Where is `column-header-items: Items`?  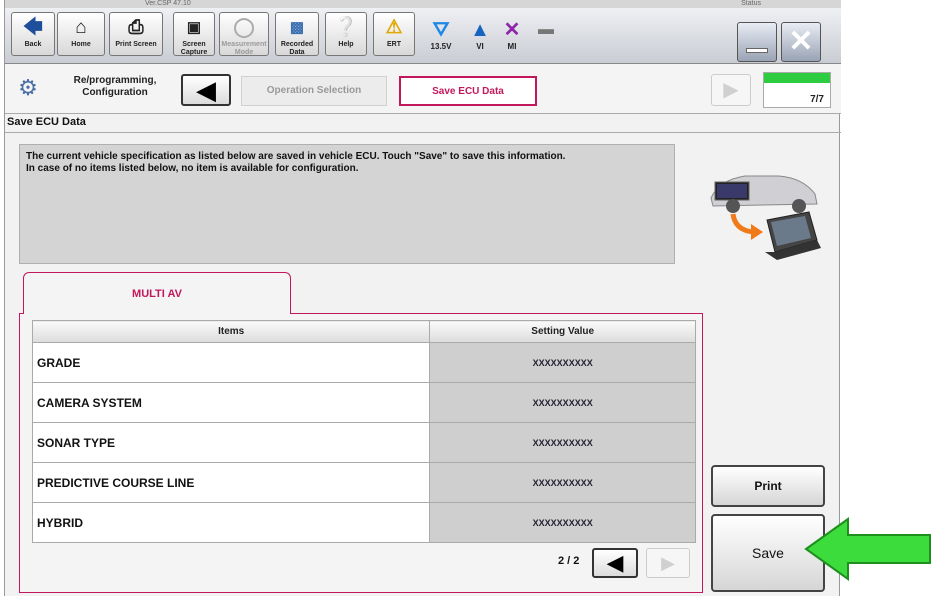 column-header-items: Items is located at coordinates (231, 331).